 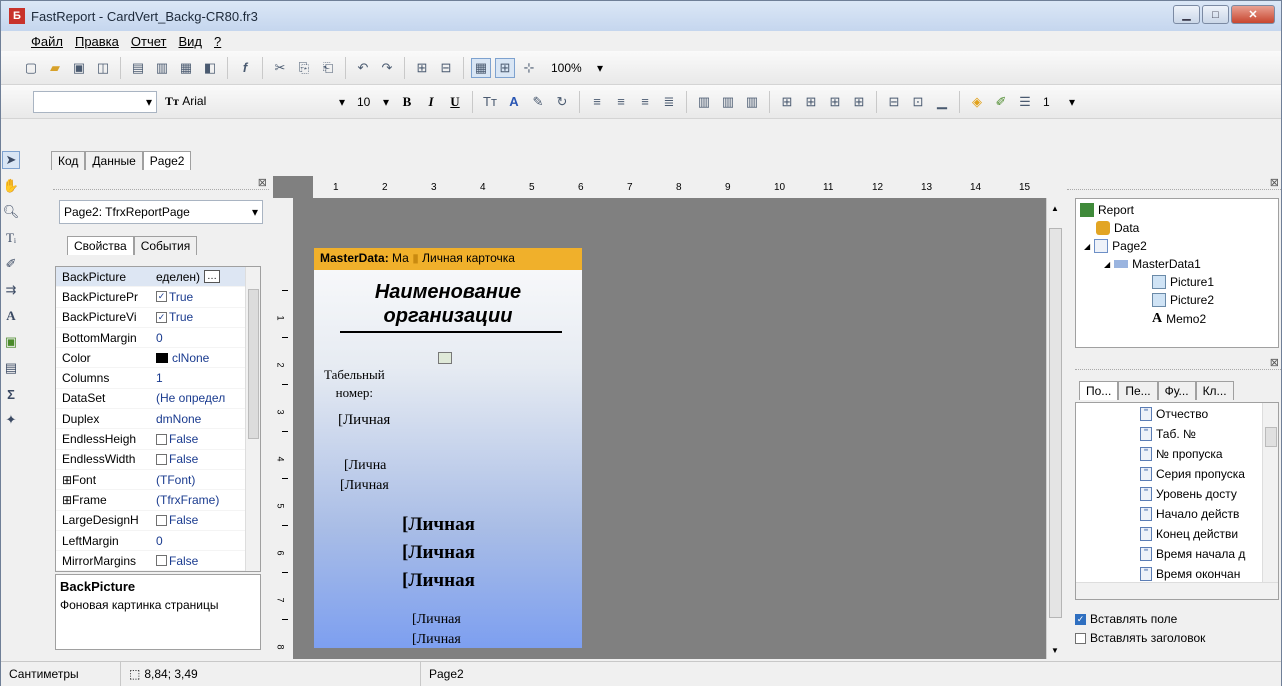 What do you see at coordinates (431, 102) in the screenshot?
I see `italic-button: I` at bounding box center [431, 102].